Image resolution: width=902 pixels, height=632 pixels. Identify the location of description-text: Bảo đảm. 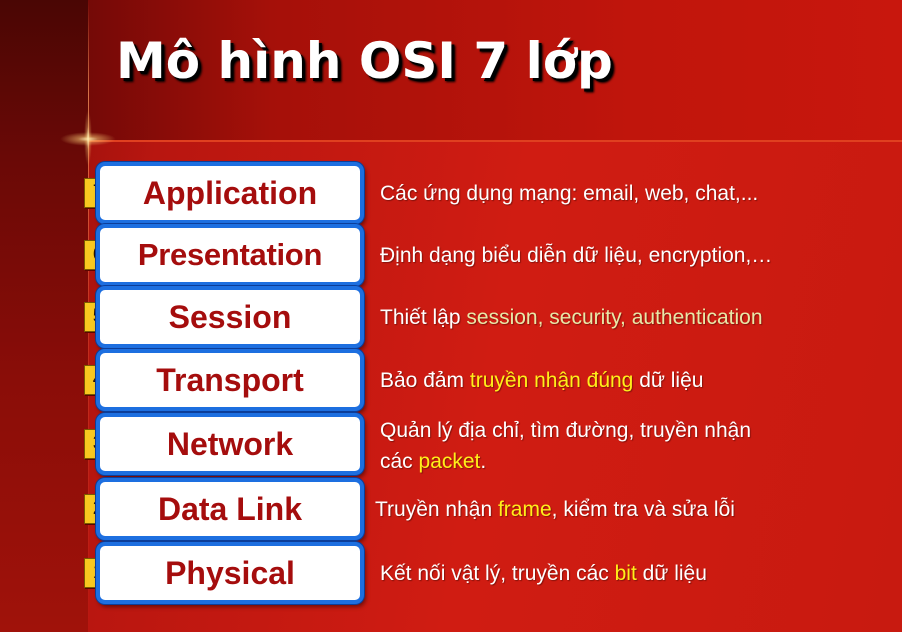
(425, 380).